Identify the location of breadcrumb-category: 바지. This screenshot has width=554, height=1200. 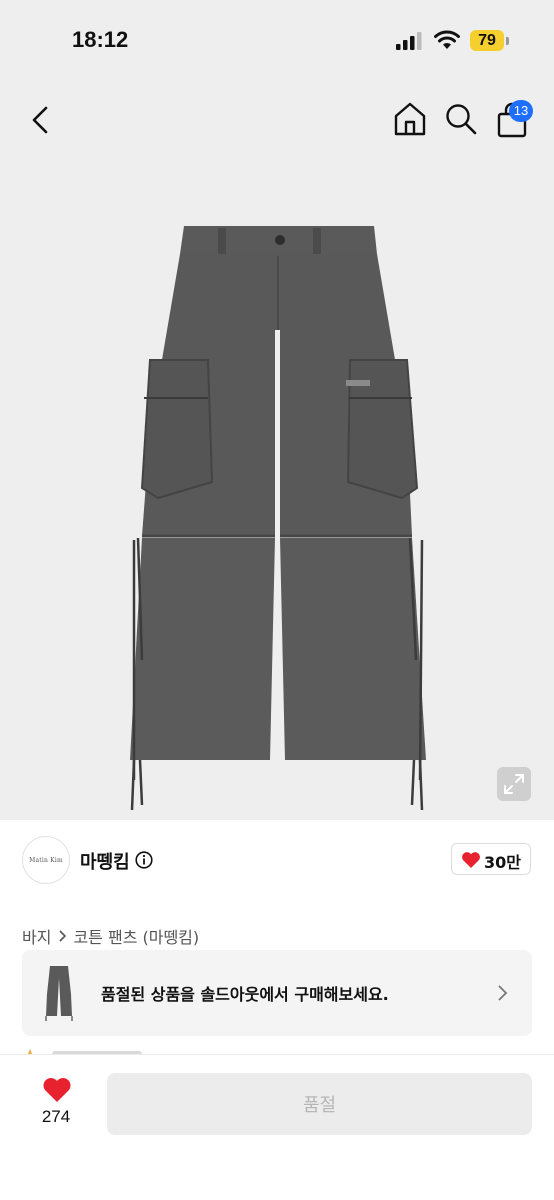
(36, 936).